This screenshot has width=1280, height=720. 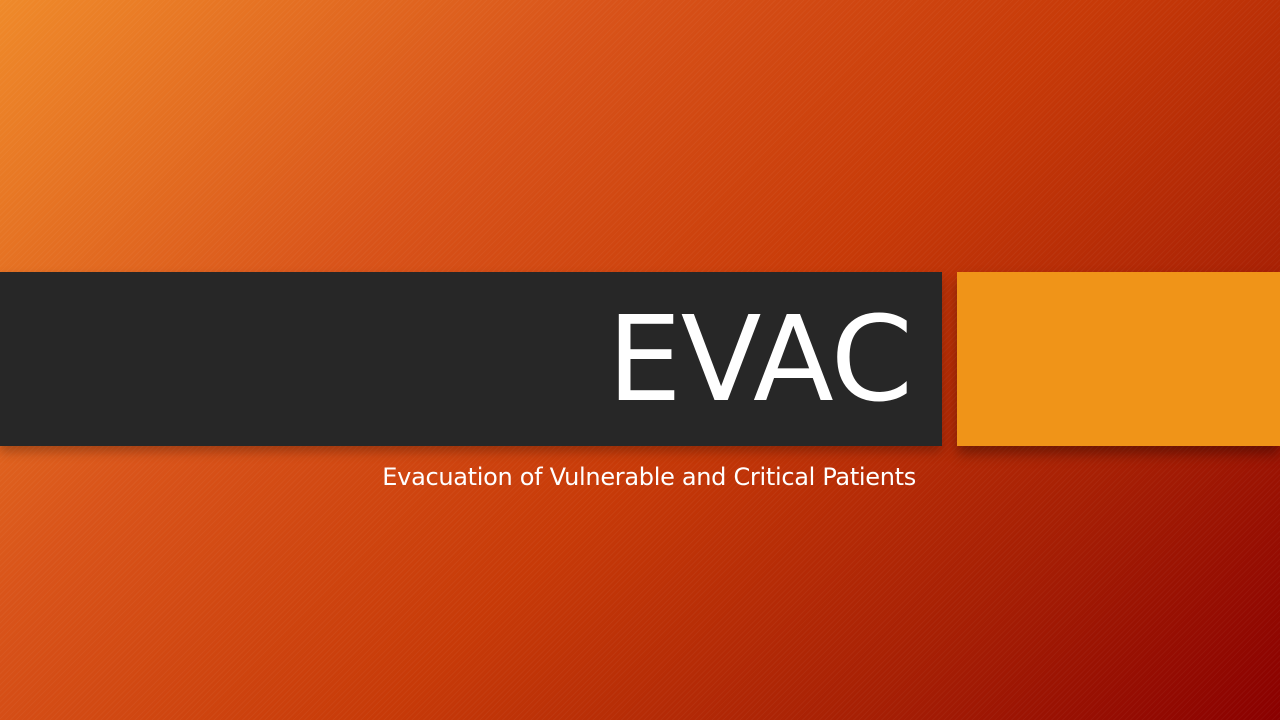 What do you see at coordinates (1118, 359) in the screenshot?
I see `accent-block` at bounding box center [1118, 359].